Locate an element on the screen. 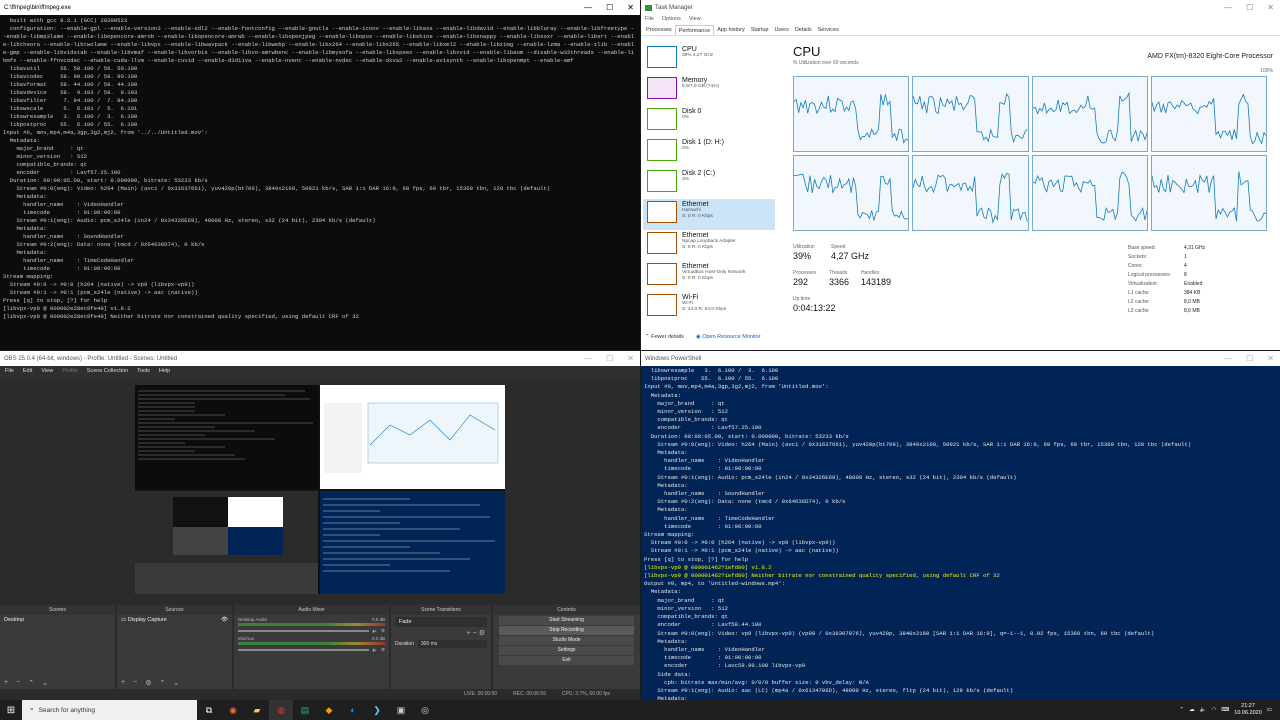 The height and width of the screenshot is (720, 1280). source-item: ▭ Display Capture 👁 is located at coordinates (174, 620).